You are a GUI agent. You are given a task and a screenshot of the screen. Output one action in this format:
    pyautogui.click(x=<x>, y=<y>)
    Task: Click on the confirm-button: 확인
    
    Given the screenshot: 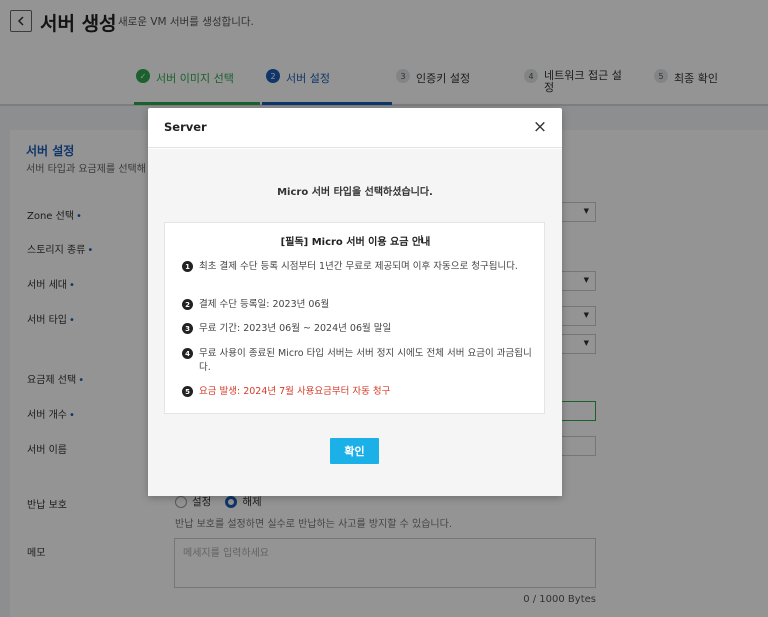 What is the action you would take?
    pyautogui.click(x=354, y=451)
    